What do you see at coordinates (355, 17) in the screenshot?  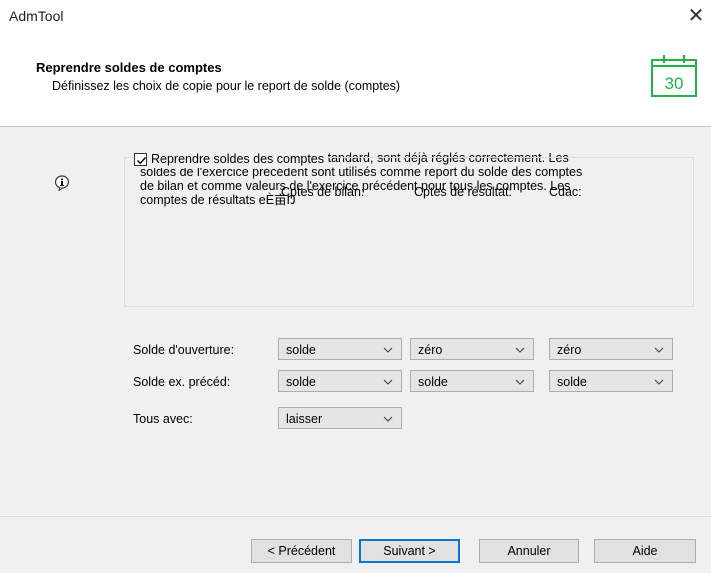 I see `title-bar: AdmTool ✕` at bounding box center [355, 17].